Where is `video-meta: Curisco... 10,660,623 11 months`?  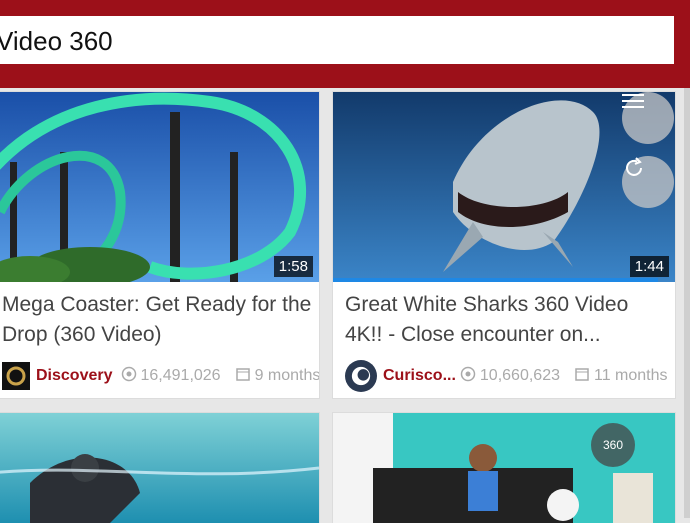 video-meta: Curisco... 10,660,623 11 months is located at coordinates (506, 376).